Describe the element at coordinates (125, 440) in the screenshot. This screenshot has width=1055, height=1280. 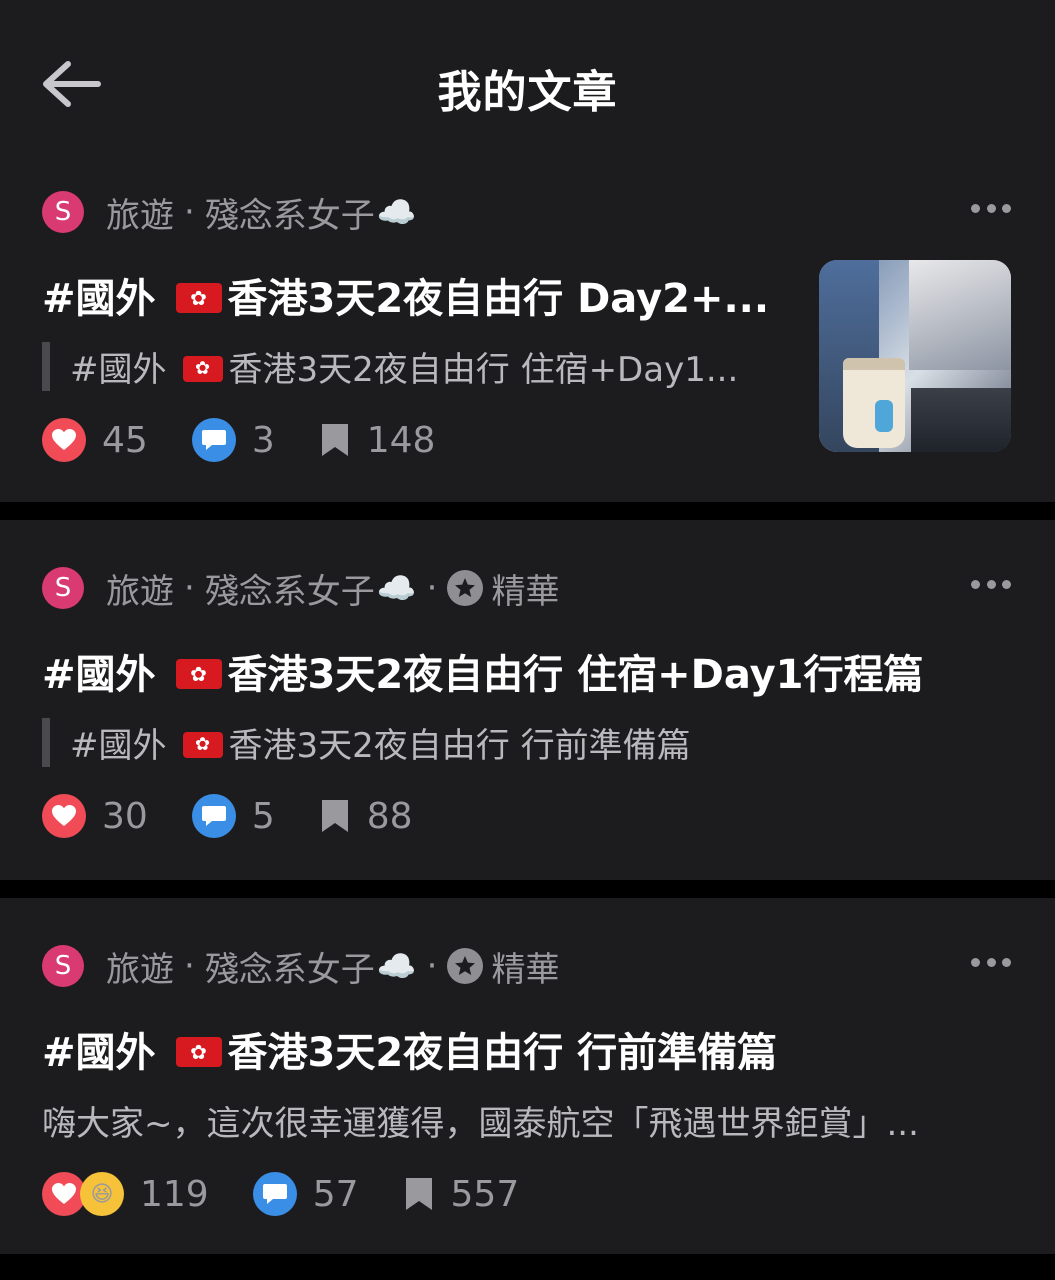
I see `like-count: 45` at that location.